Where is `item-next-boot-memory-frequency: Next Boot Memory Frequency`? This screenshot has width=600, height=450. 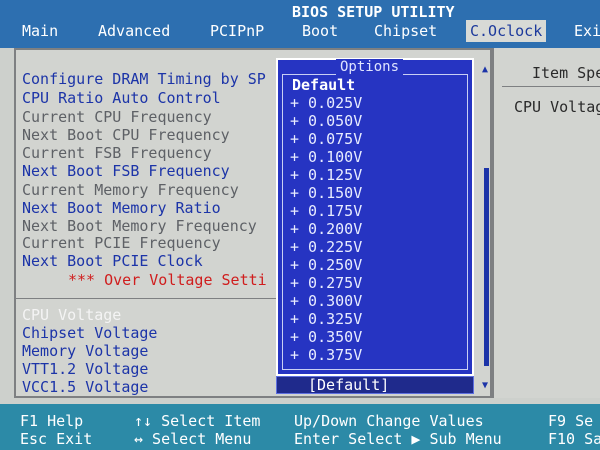 item-next-boot-memory-frequency: Next Boot Memory Frequency is located at coordinates (139, 226).